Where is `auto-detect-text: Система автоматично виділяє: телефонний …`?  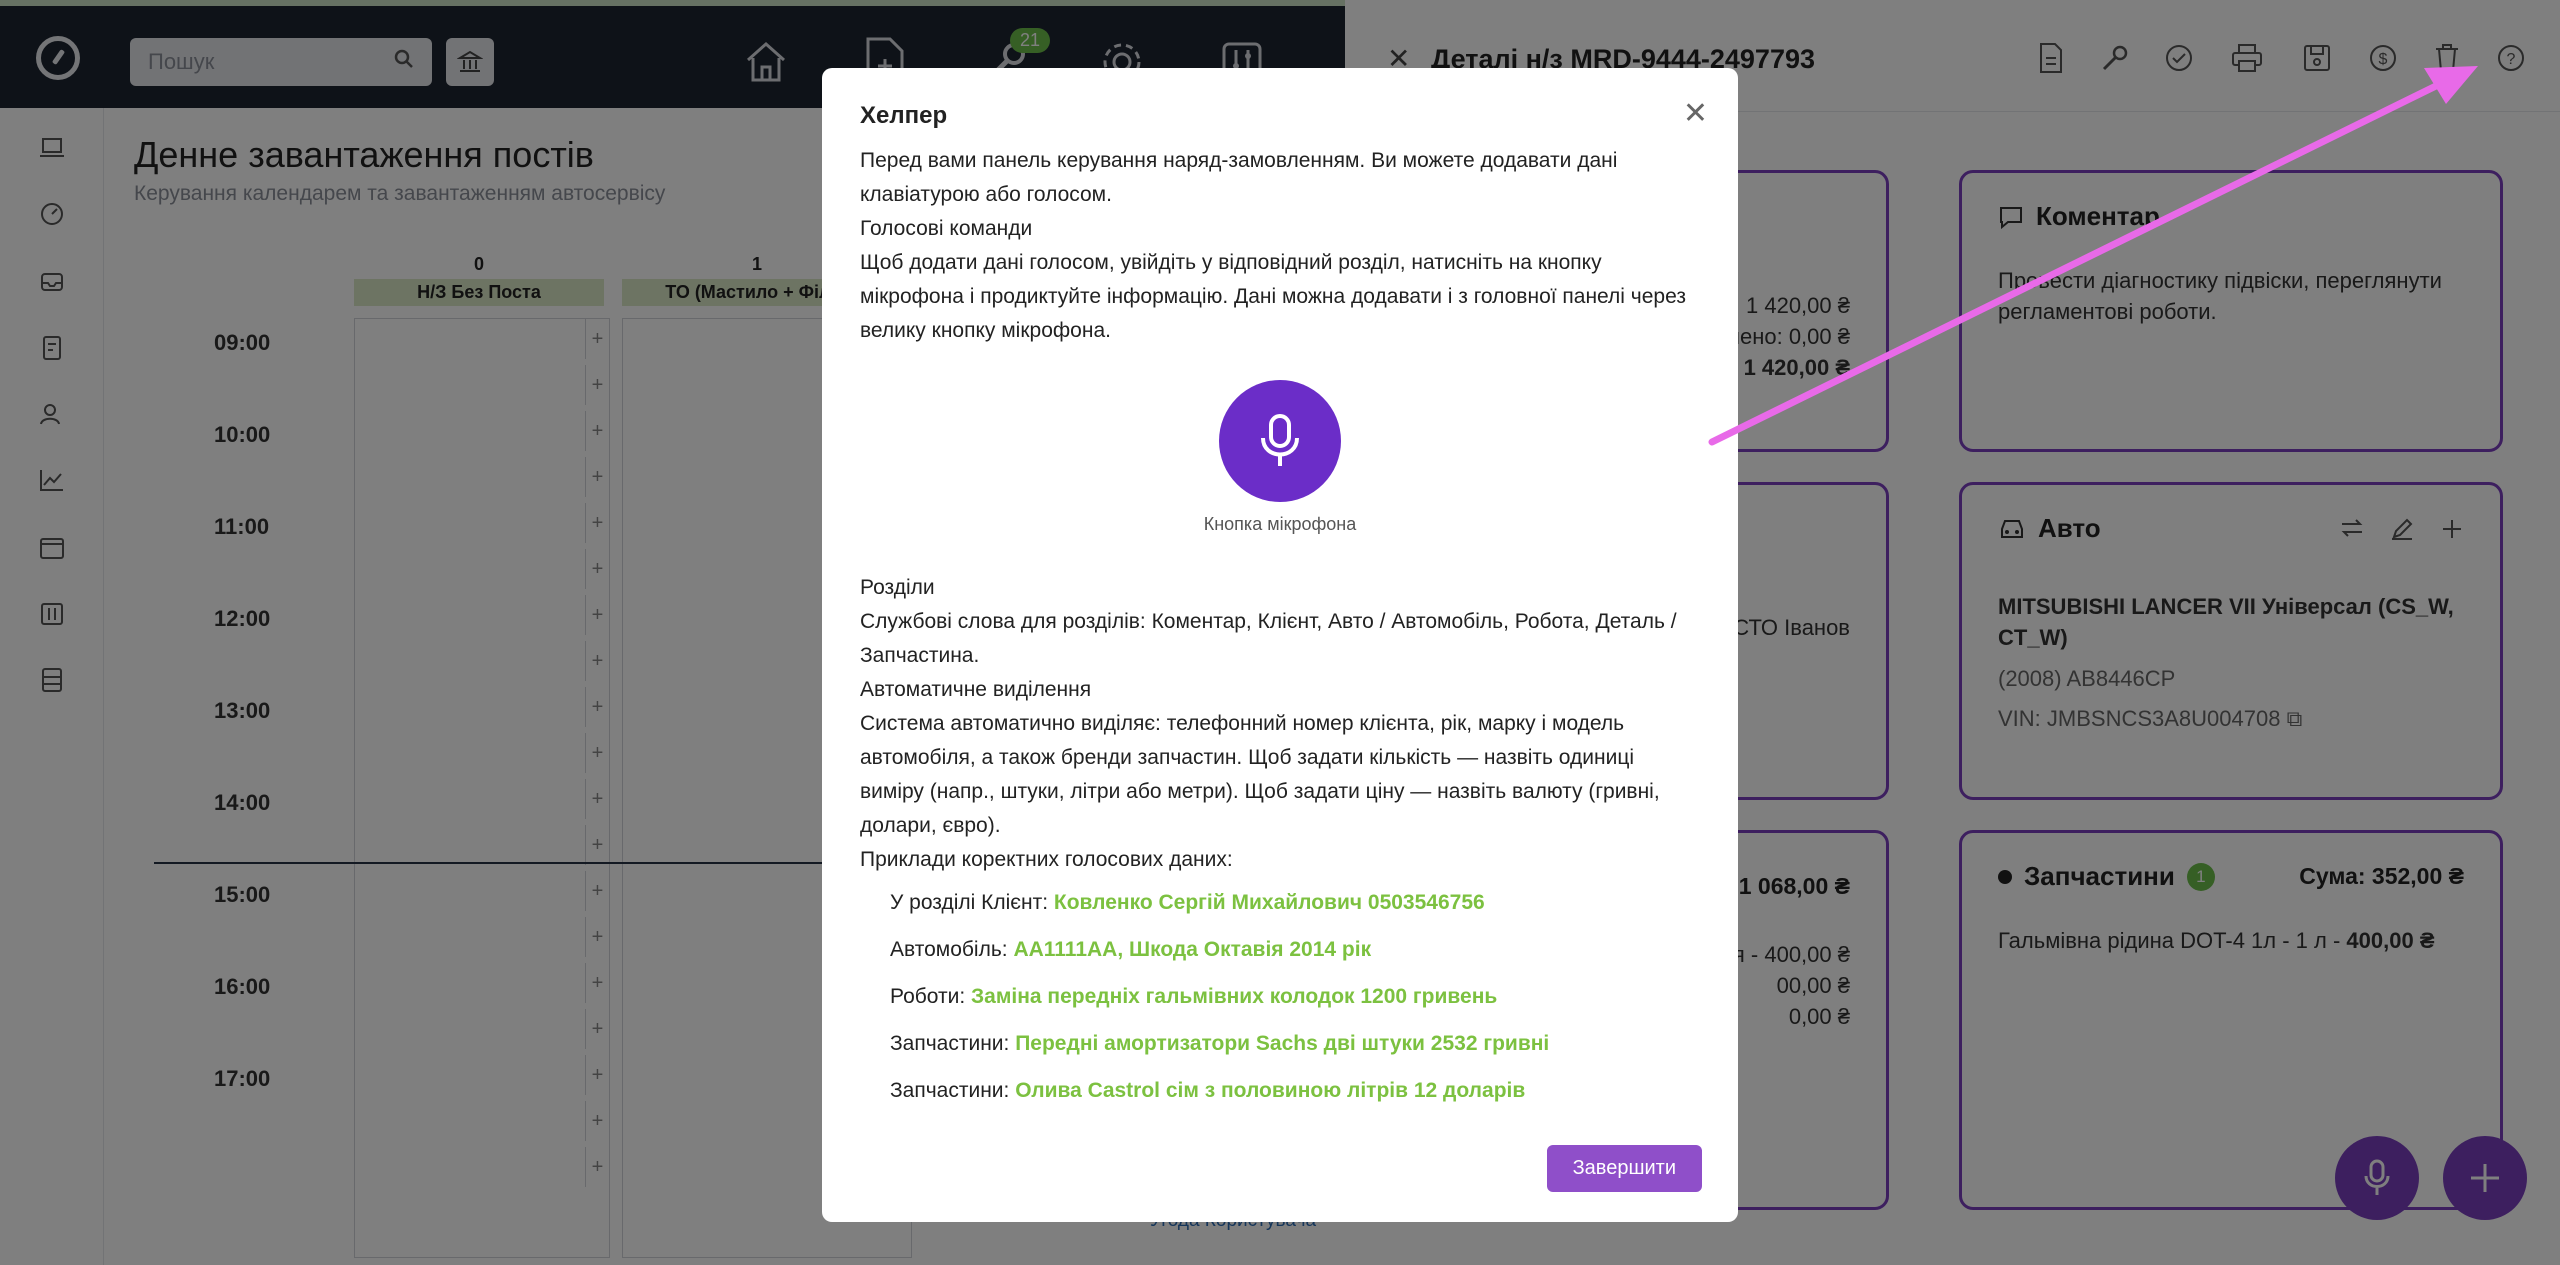 auto-detect-text: Система автоматично виділяє: телефонний … is located at coordinates (1260, 774).